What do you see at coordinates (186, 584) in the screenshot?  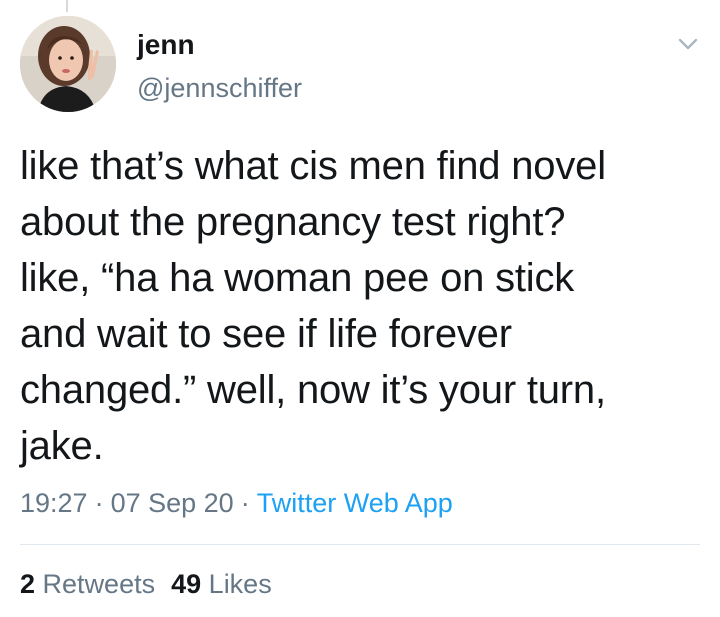 I see `likes-count: 49` at bounding box center [186, 584].